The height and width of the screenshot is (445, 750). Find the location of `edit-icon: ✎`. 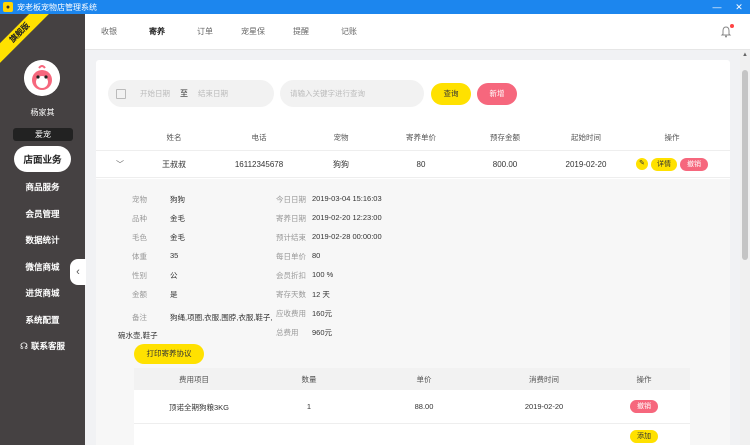

edit-icon: ✎ is located at coordinates (642, 164).